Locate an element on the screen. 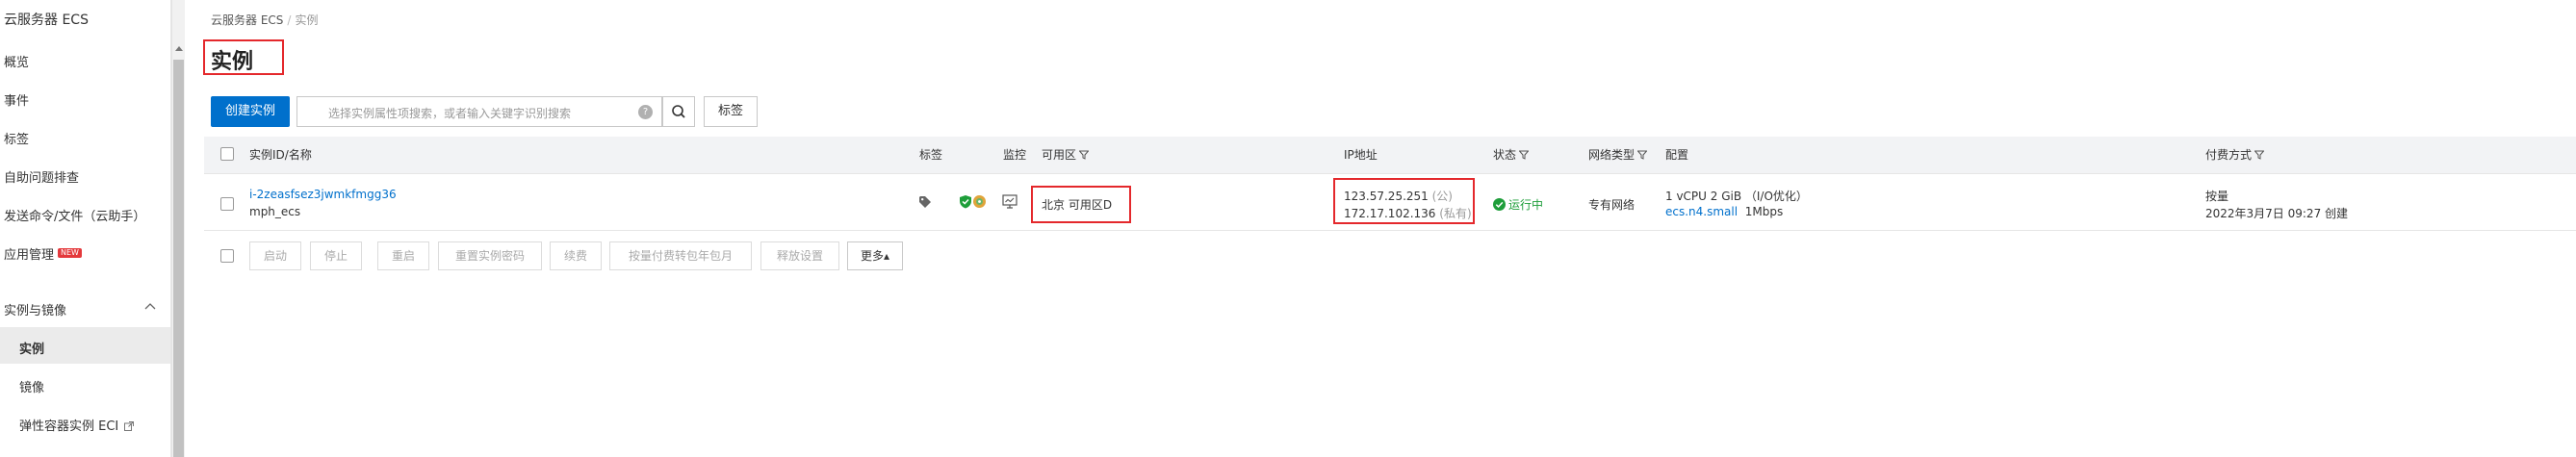 Image resolution: width=2576 pixels, height=457 pixels. security-shield-icon is located at coordinates (966, 201).